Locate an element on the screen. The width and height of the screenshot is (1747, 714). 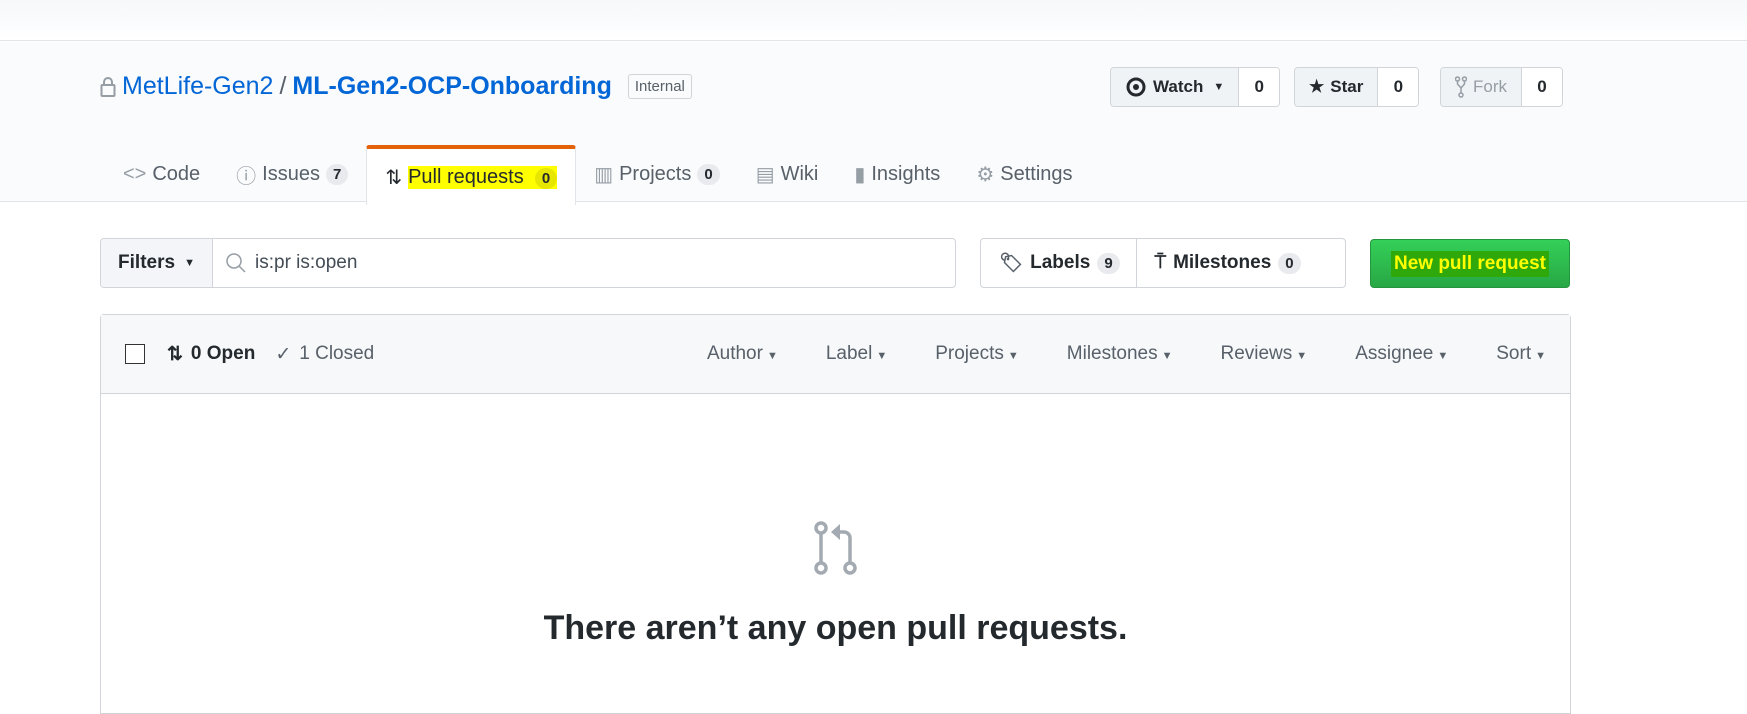
star-group: ★ Star 0 is located at coordinates (1357, 87).